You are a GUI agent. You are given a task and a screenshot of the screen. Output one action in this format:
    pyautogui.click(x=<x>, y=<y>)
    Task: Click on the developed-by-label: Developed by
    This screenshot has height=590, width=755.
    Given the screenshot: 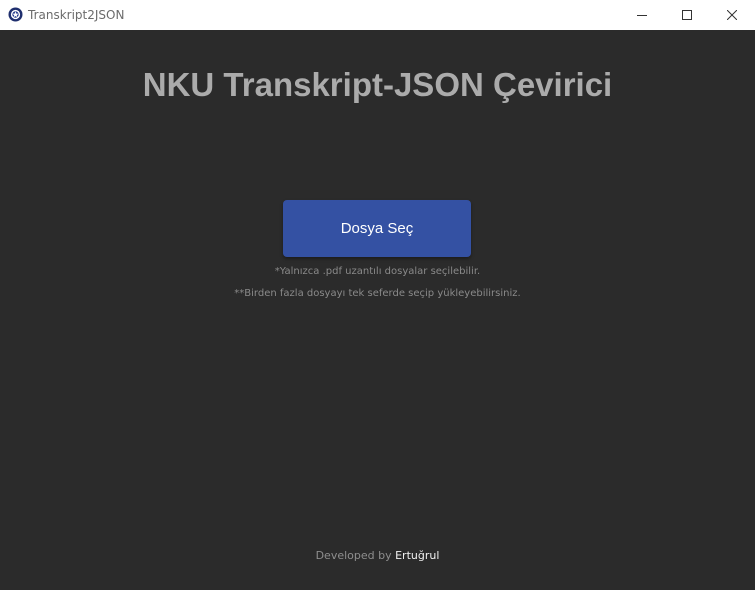 What is the action you would take?
    pyautogui.click(x=353, y=555)
    